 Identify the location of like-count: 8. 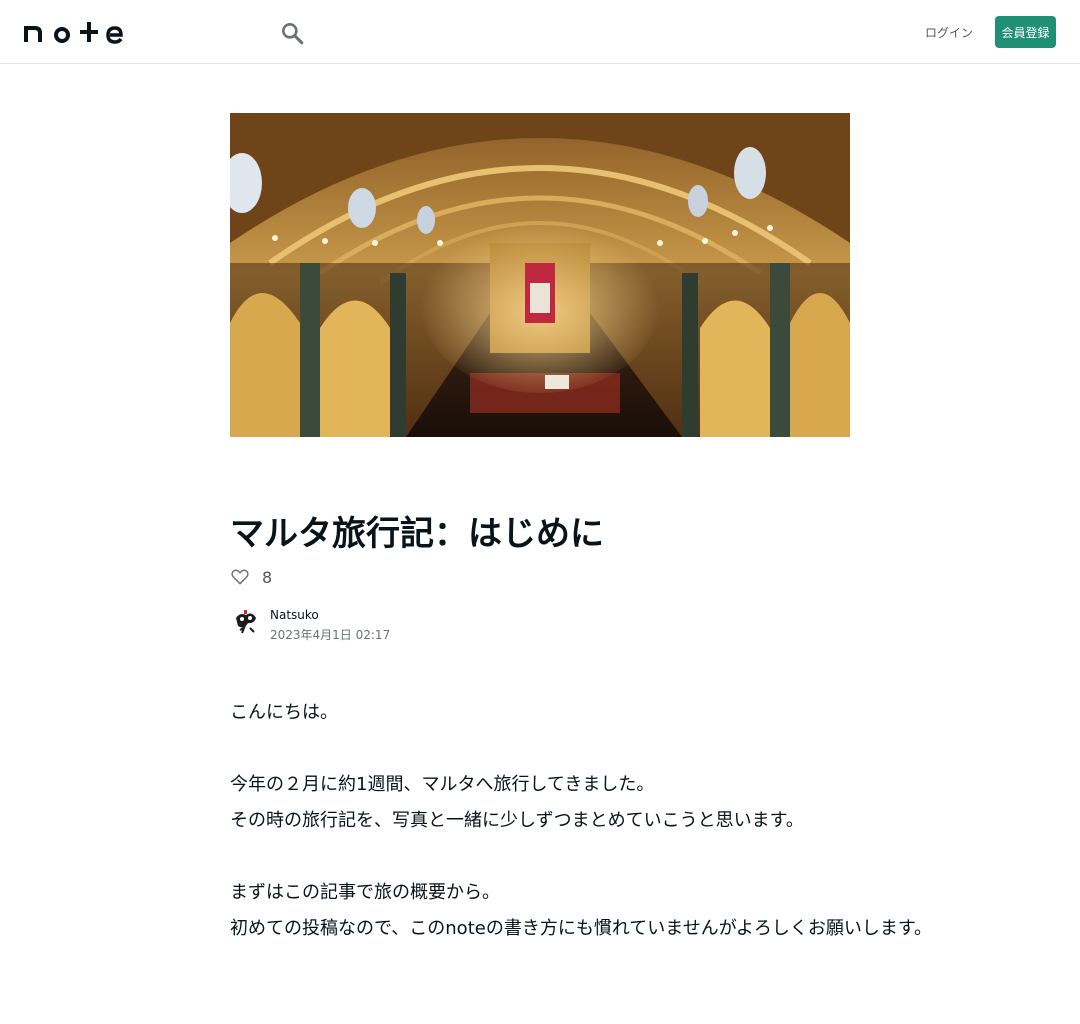
(267, 577).